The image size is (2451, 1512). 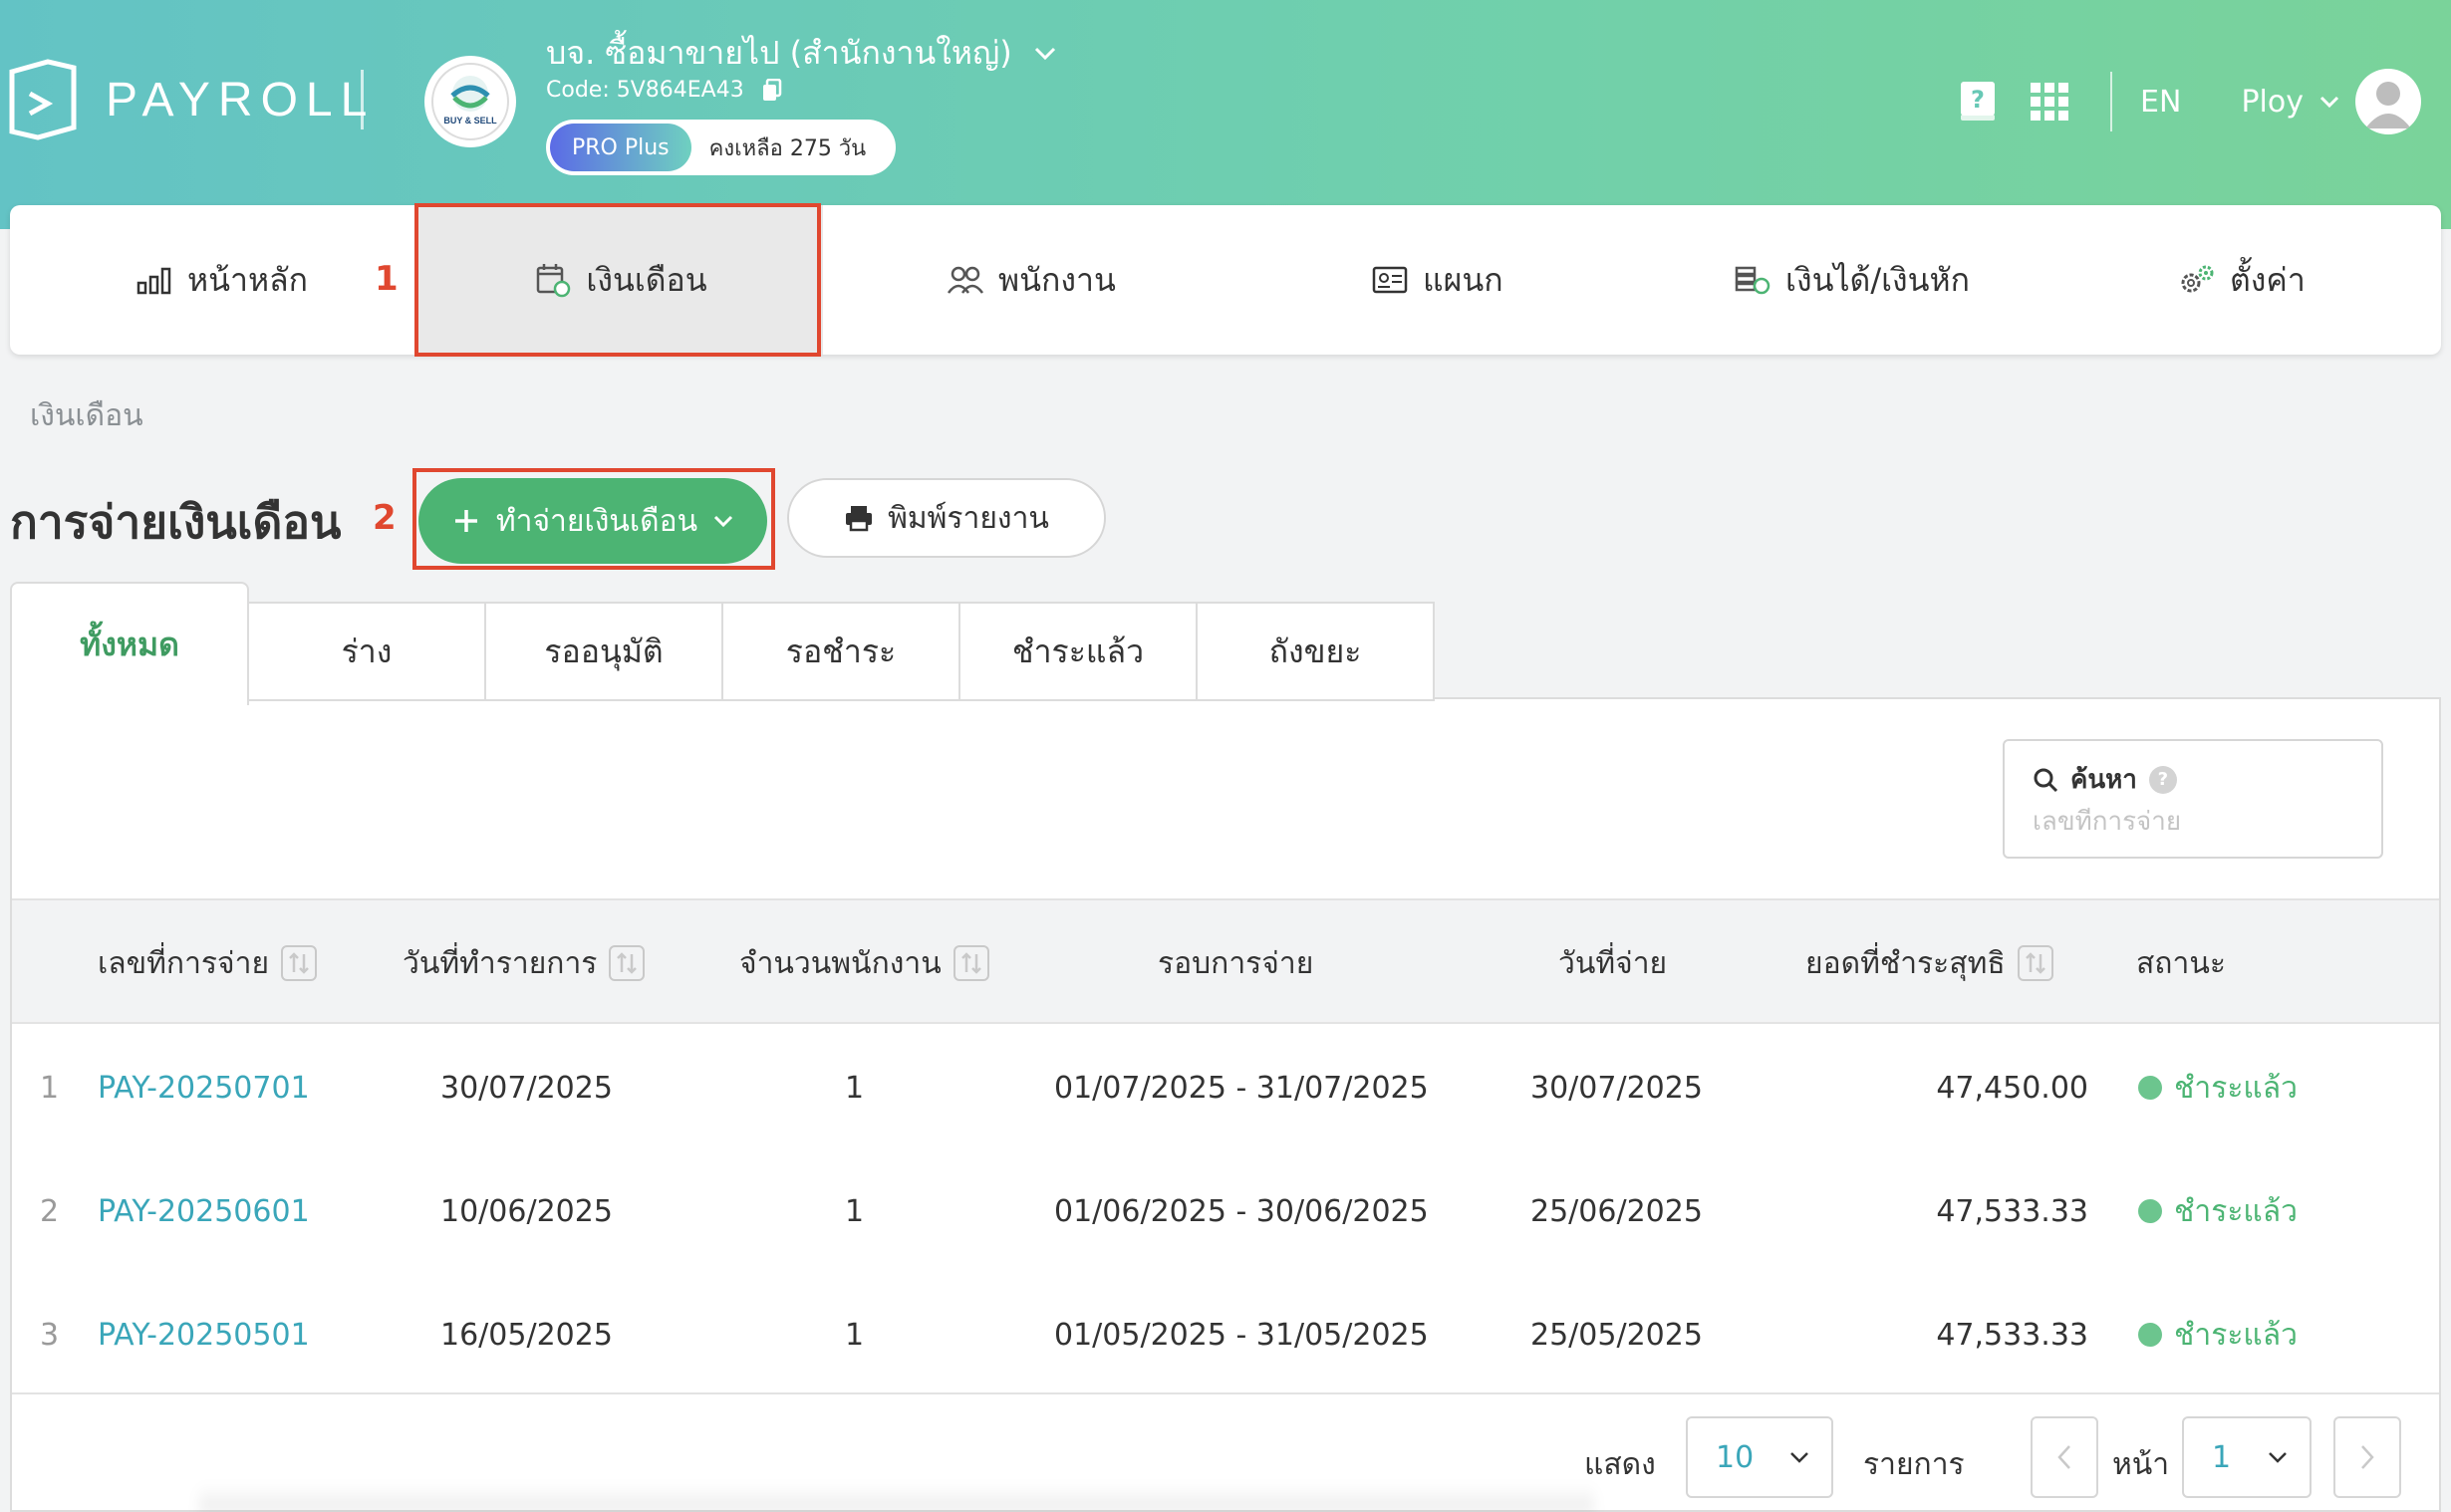 I want to click on next-page-button, so click(x=2367, y=1457).